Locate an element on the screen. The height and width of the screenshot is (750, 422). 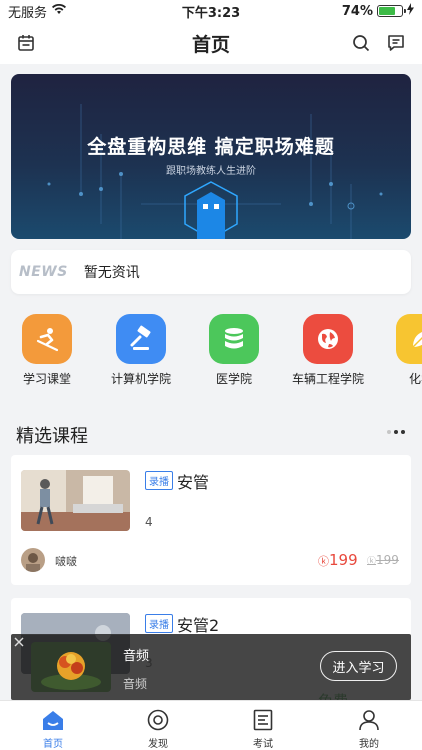
teacher-name: 啵啵 is located at coordinates (66, 561).